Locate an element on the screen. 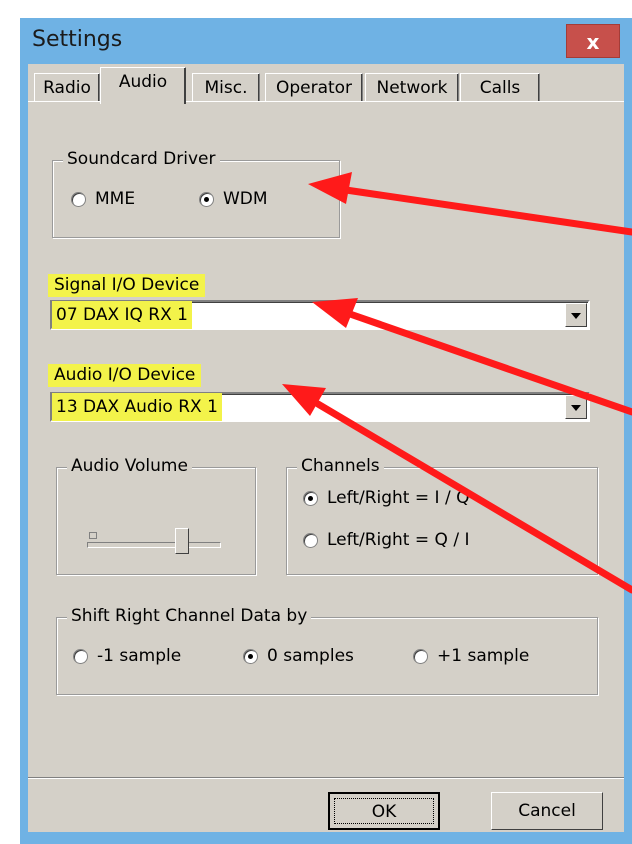 Image resolution: width=632 pixels, height=844 pixels. slider-tick is located at coordinates (93, 535).